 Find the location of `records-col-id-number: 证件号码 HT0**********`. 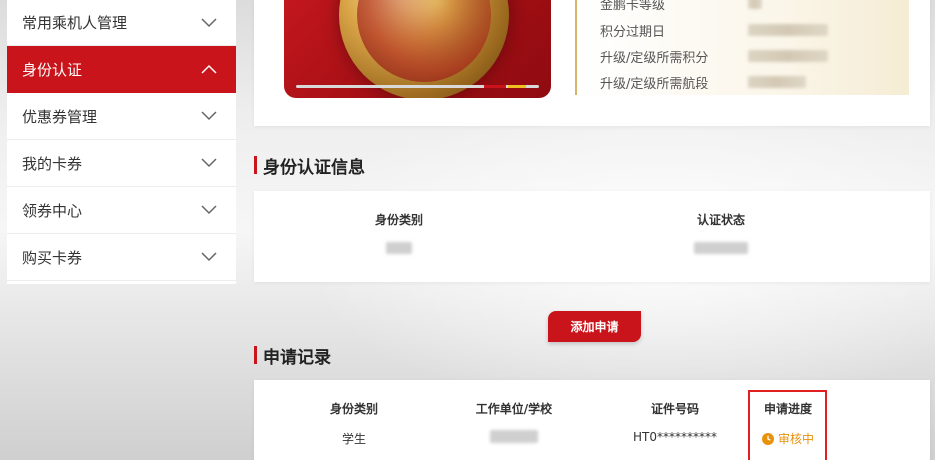

records-col-id-number: 证件号码 HT0********** is located at coordinates (675, 413).